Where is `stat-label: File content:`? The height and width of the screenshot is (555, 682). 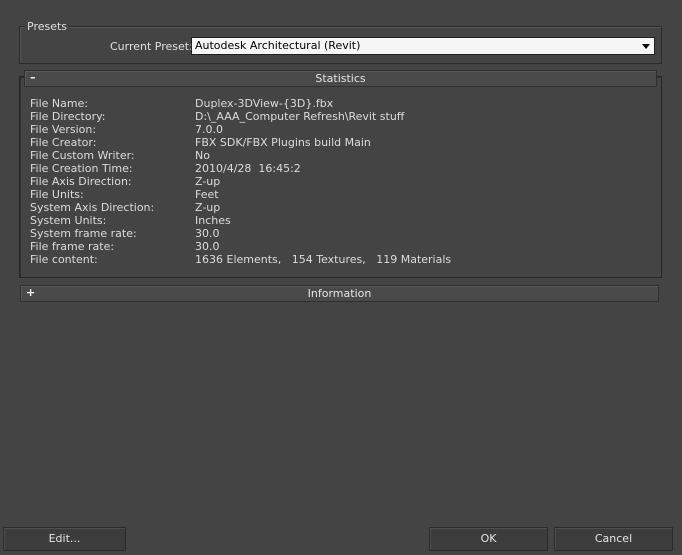
stat-label: File content: is located at coordinates (64, 259).